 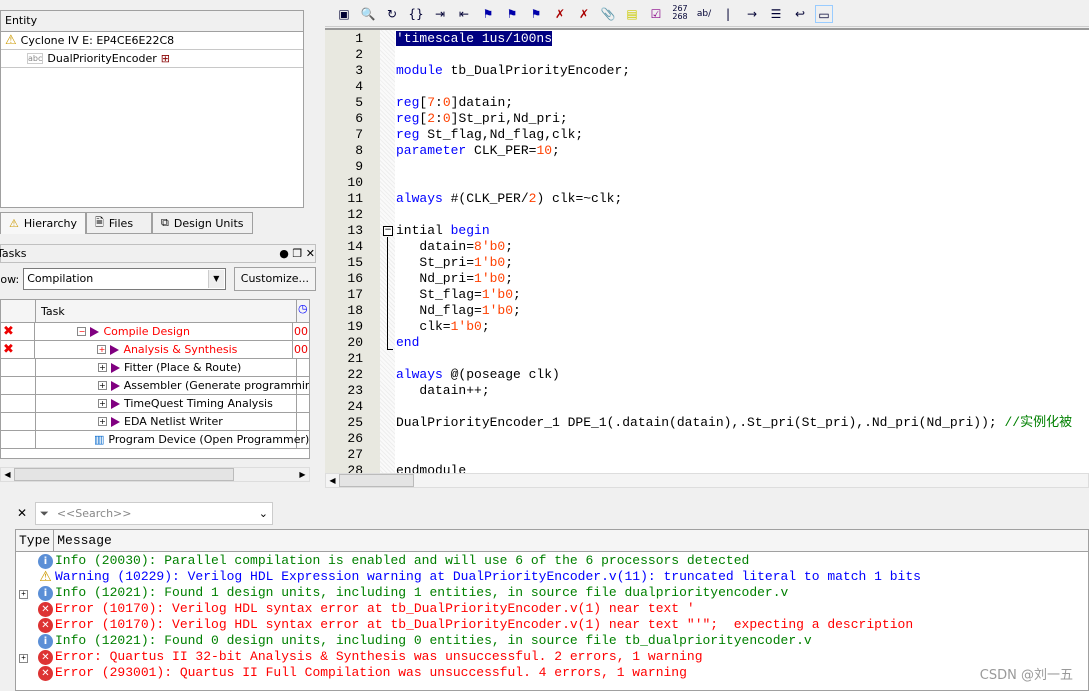 I want to click on save-window-icon: ▣, so click(x=344, y=14).